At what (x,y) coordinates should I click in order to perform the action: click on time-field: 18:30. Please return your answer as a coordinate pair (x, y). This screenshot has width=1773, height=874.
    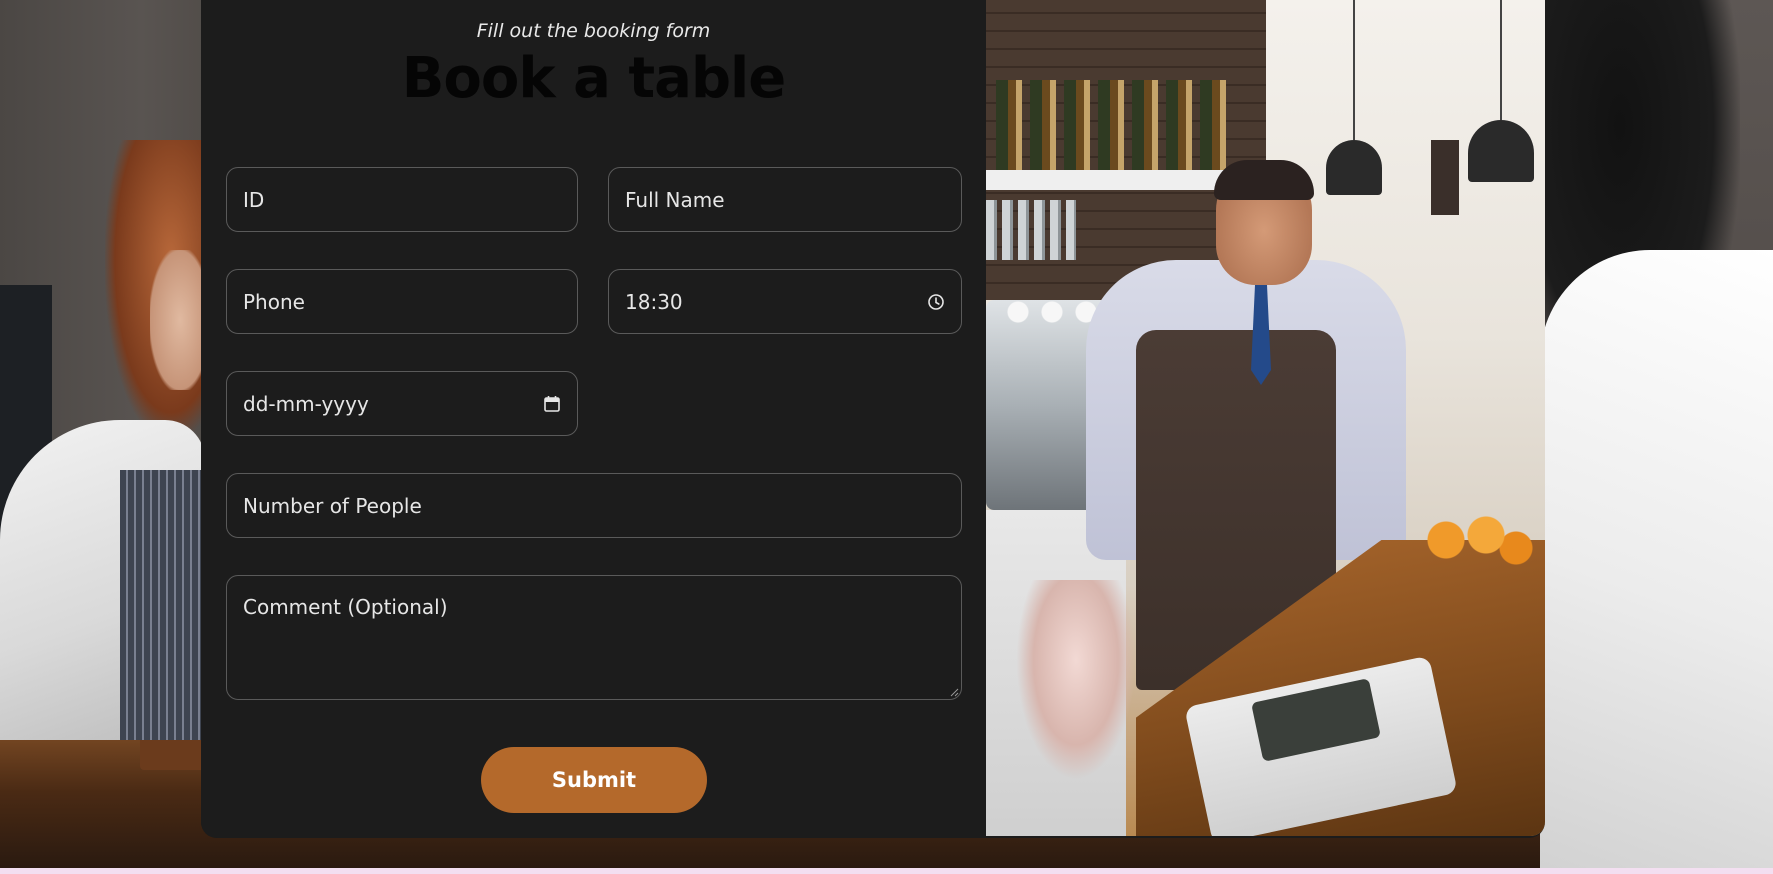
    Looking at the image, I should click on (785, 301).